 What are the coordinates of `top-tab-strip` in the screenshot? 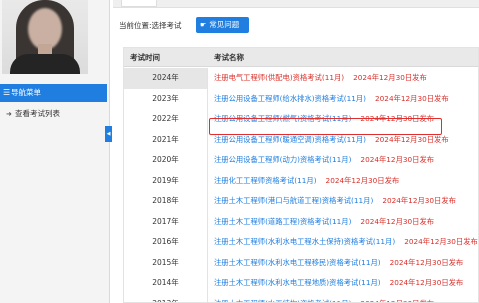 It's located at (296, 4).